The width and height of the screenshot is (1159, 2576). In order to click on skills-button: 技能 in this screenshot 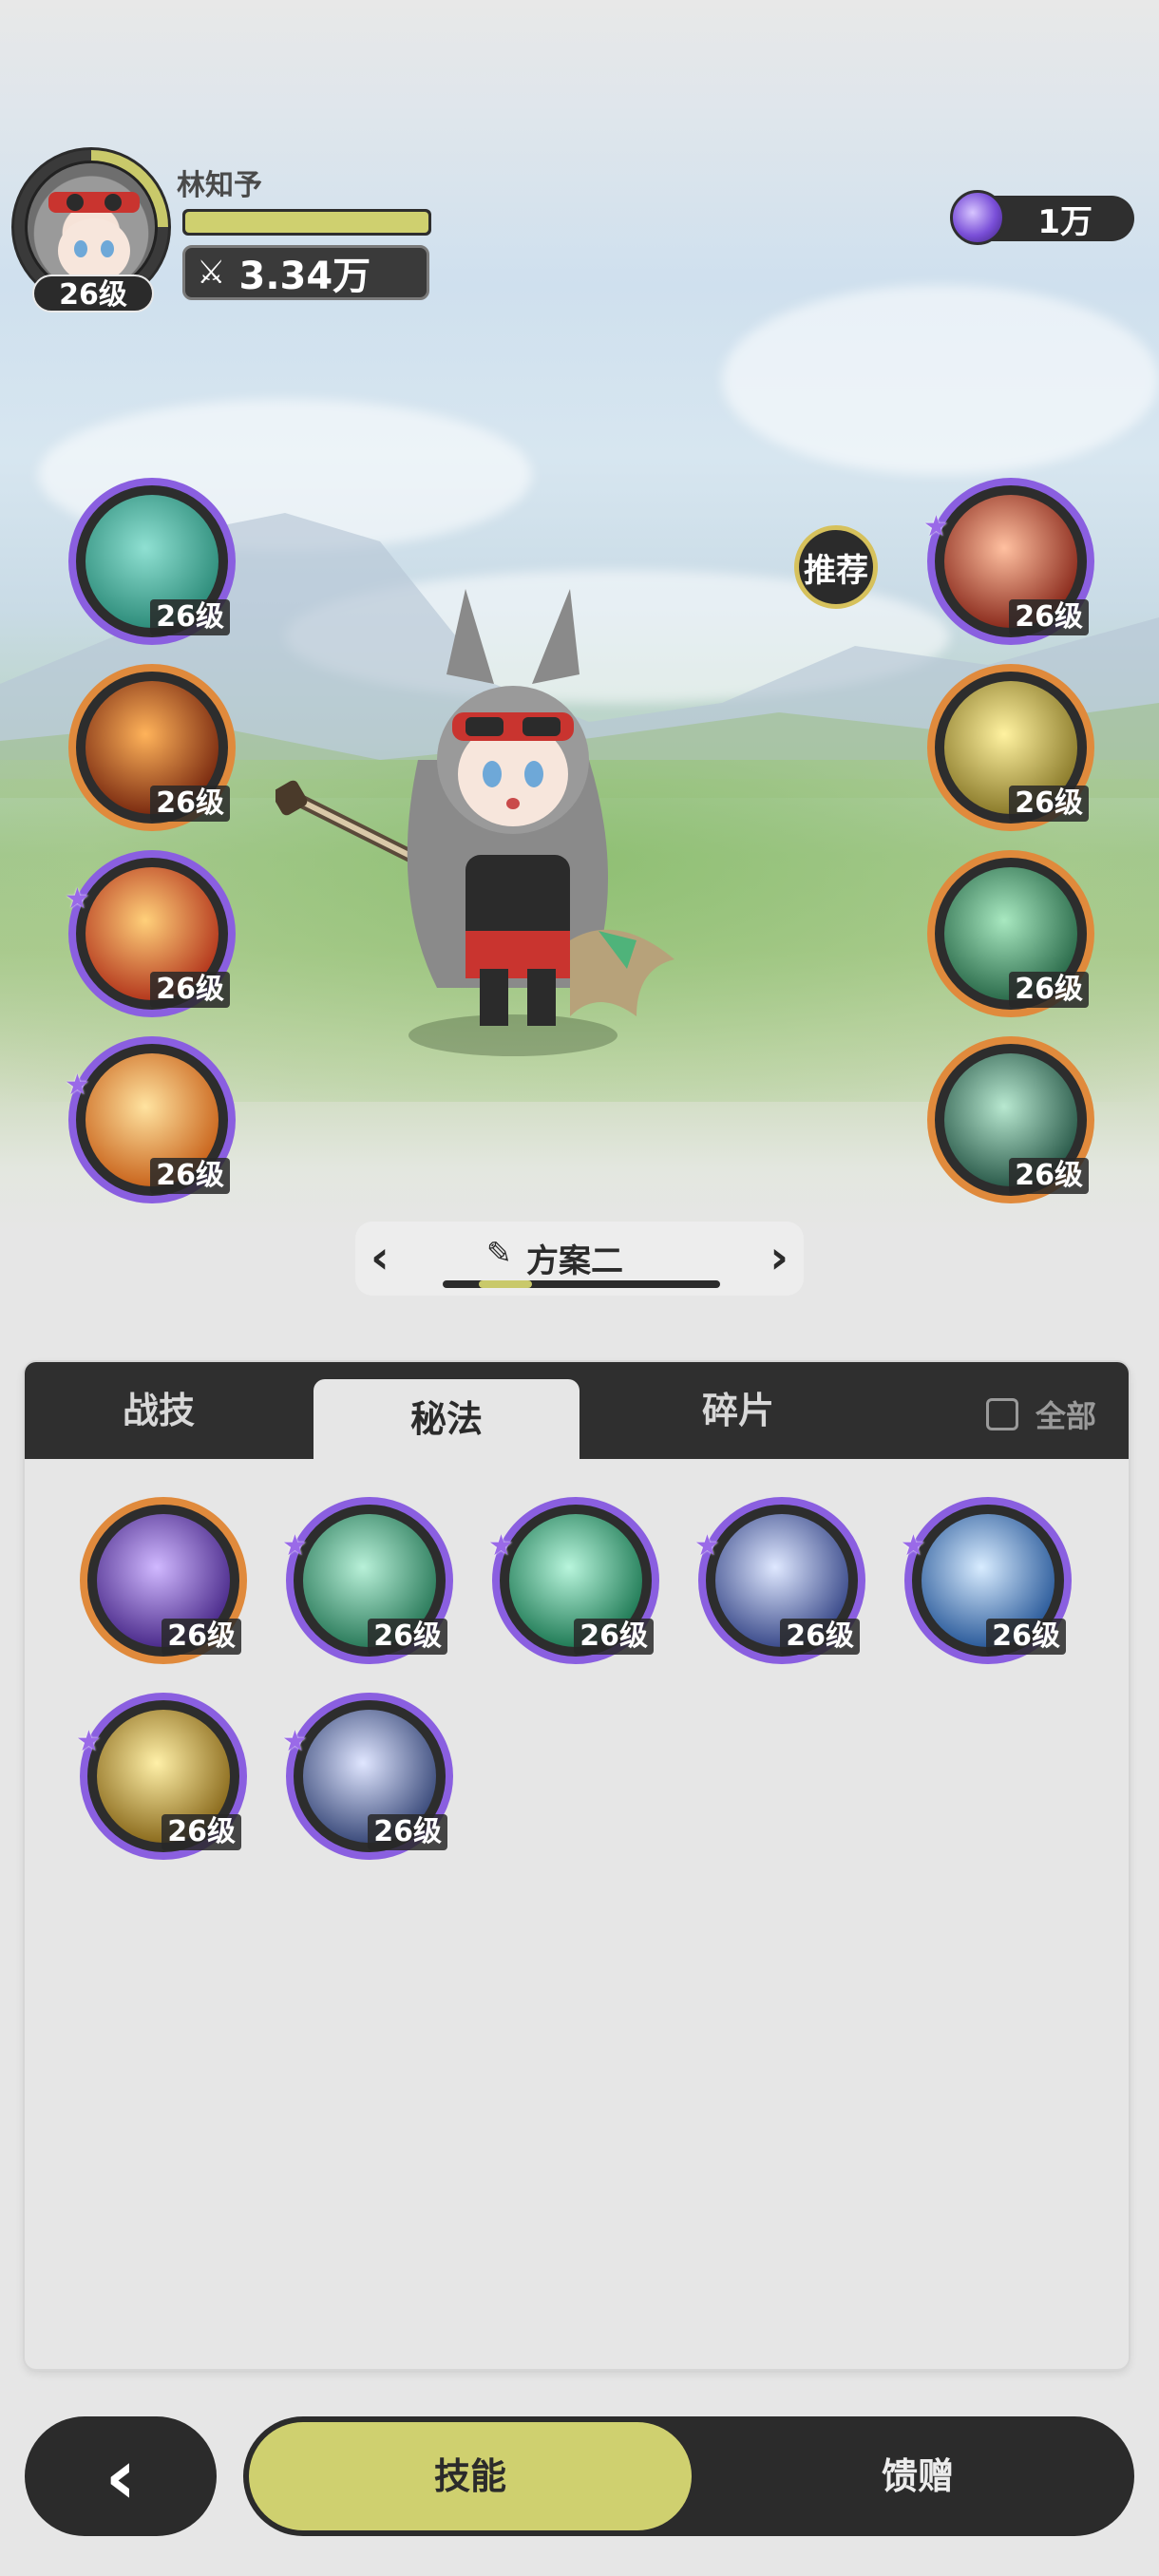, I will do `click(470, 2476)`.